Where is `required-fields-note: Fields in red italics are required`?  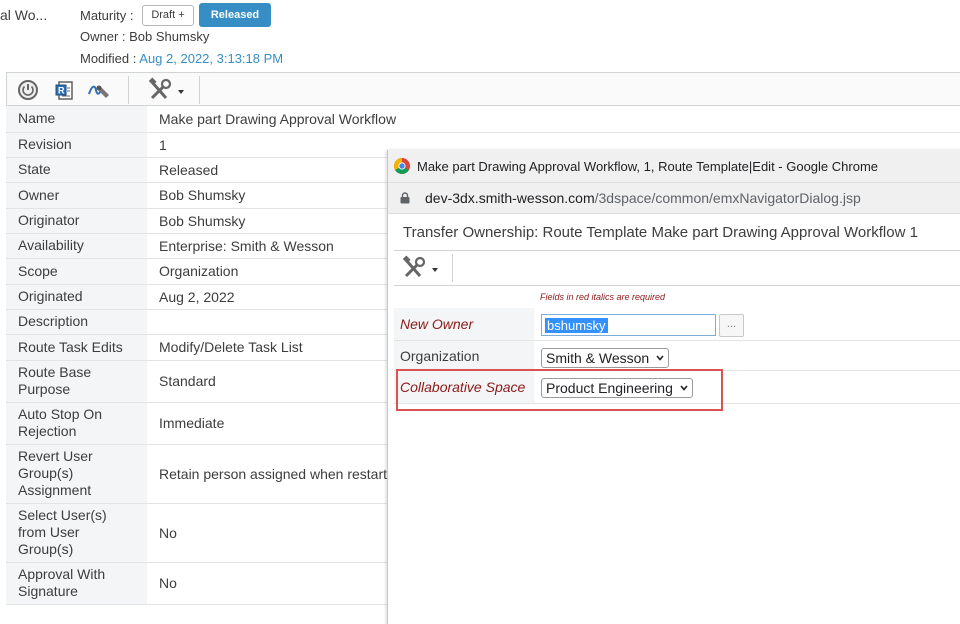
required-fields-note: Fields in red italics are required is located at coordinates (603, 297).